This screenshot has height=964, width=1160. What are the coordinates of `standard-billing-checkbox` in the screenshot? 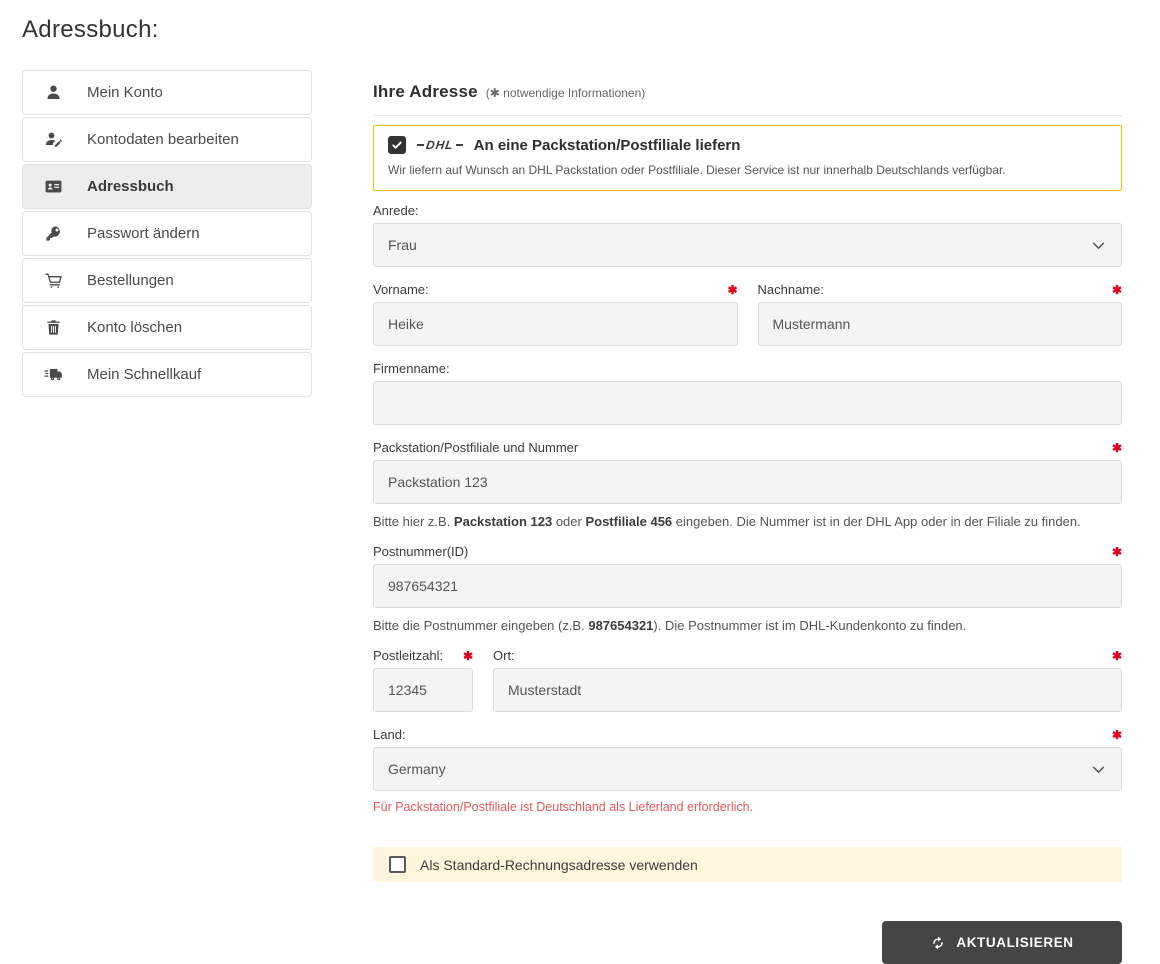 It's located at (397, 864).